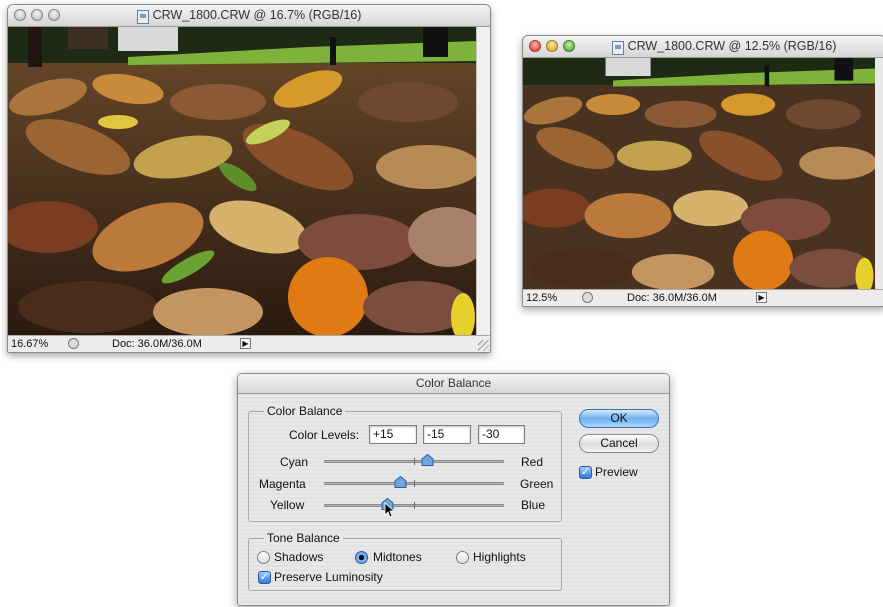 This screenshot has height=607, width=883. What do you see at coordinates (483, 345) in the screenshot?
I see `resize-grip-icon` at bounding box center [483, 345].